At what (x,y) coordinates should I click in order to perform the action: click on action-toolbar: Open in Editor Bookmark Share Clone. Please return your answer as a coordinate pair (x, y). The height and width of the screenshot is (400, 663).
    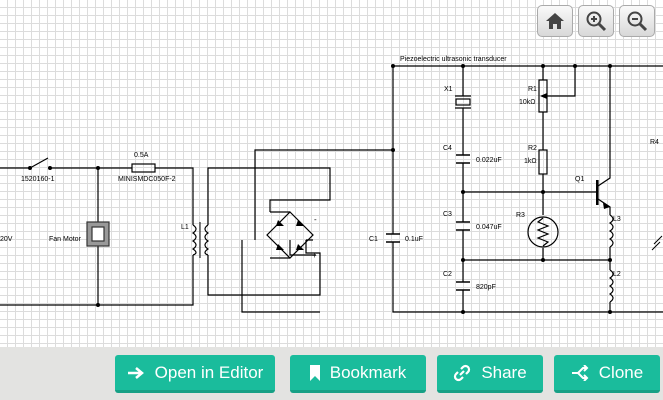
    Looking at the image, I should click on (331, 373).